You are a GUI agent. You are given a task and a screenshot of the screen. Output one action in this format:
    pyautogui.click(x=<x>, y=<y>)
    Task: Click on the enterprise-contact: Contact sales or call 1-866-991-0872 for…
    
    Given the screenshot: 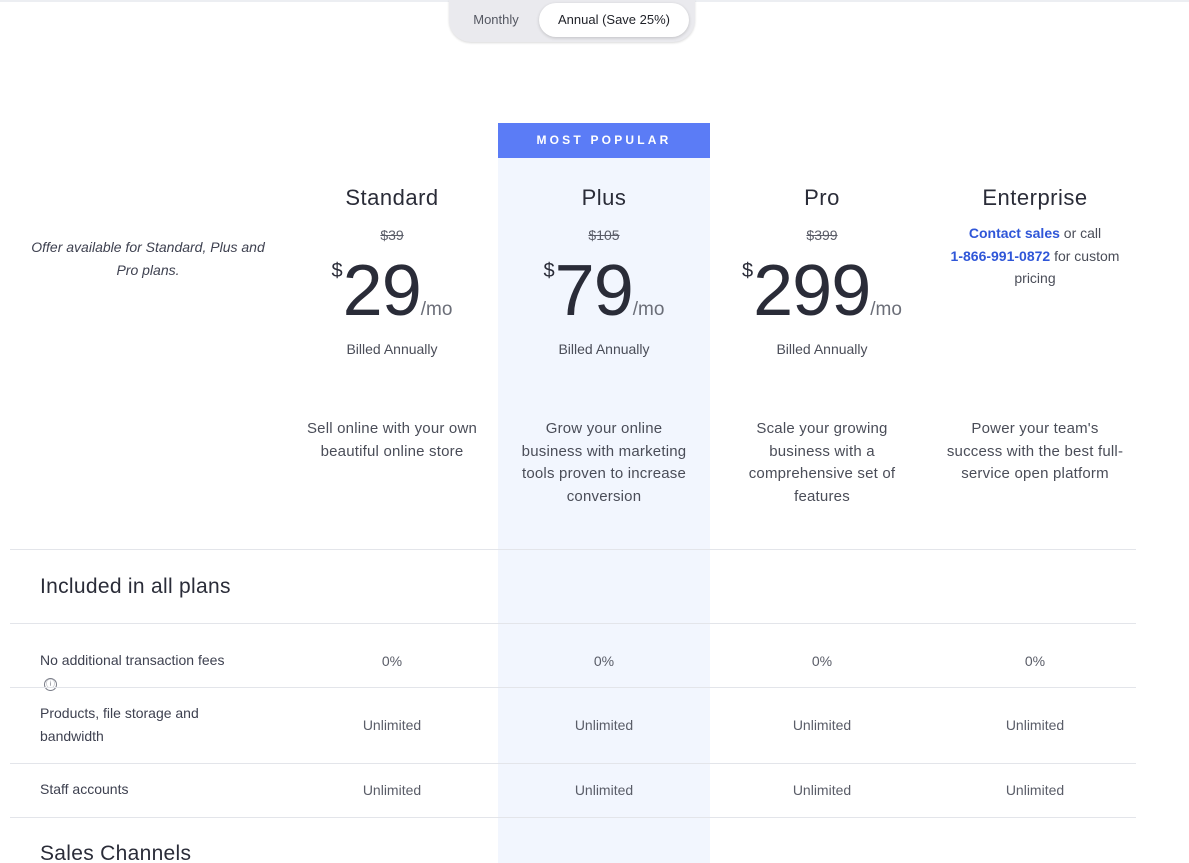 What is the action you would take?
    pyautogui.click(x=1035, y=256)
    